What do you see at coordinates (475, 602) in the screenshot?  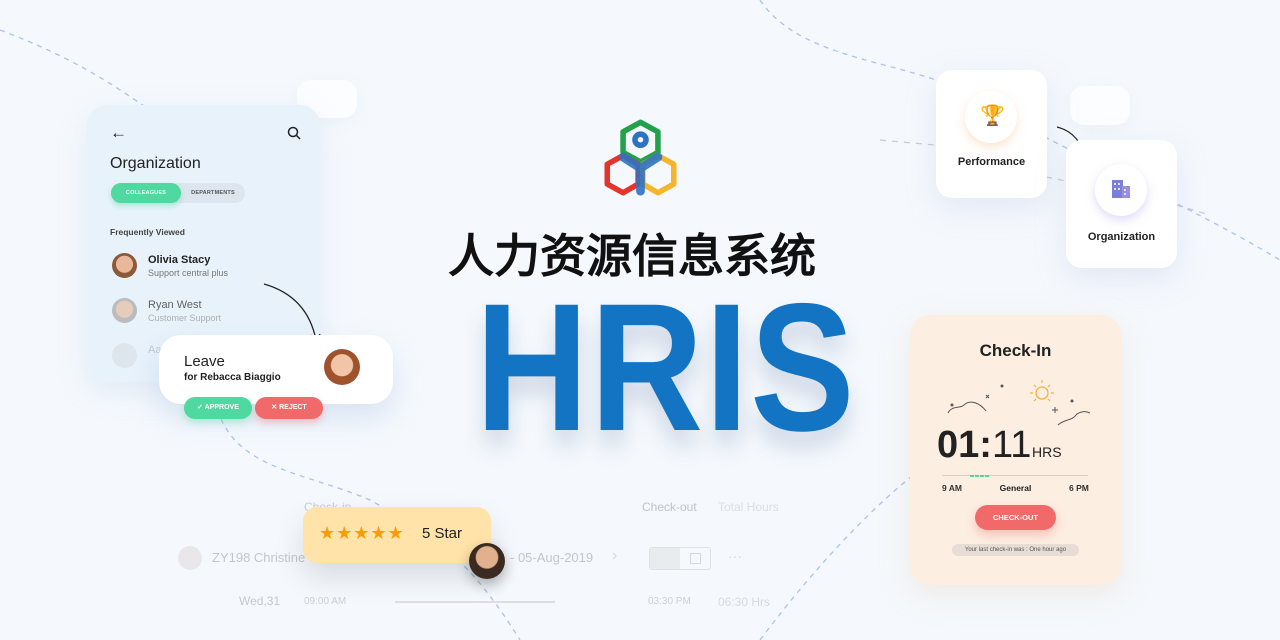 I see `time-bar` at bounding box center [475, 602].